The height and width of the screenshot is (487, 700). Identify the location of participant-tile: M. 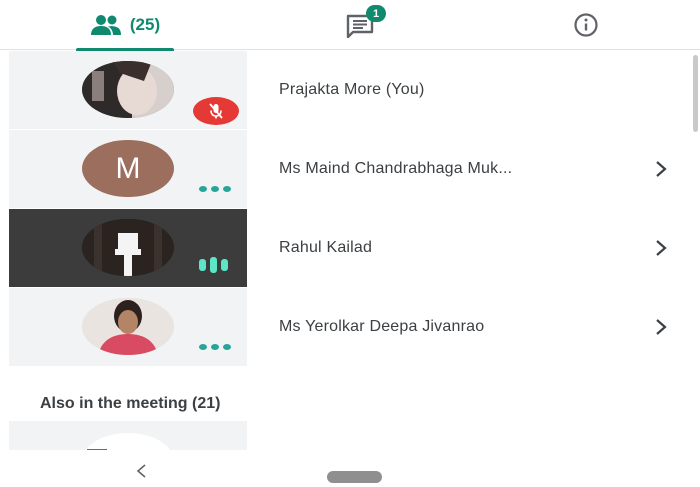
(128, 169).